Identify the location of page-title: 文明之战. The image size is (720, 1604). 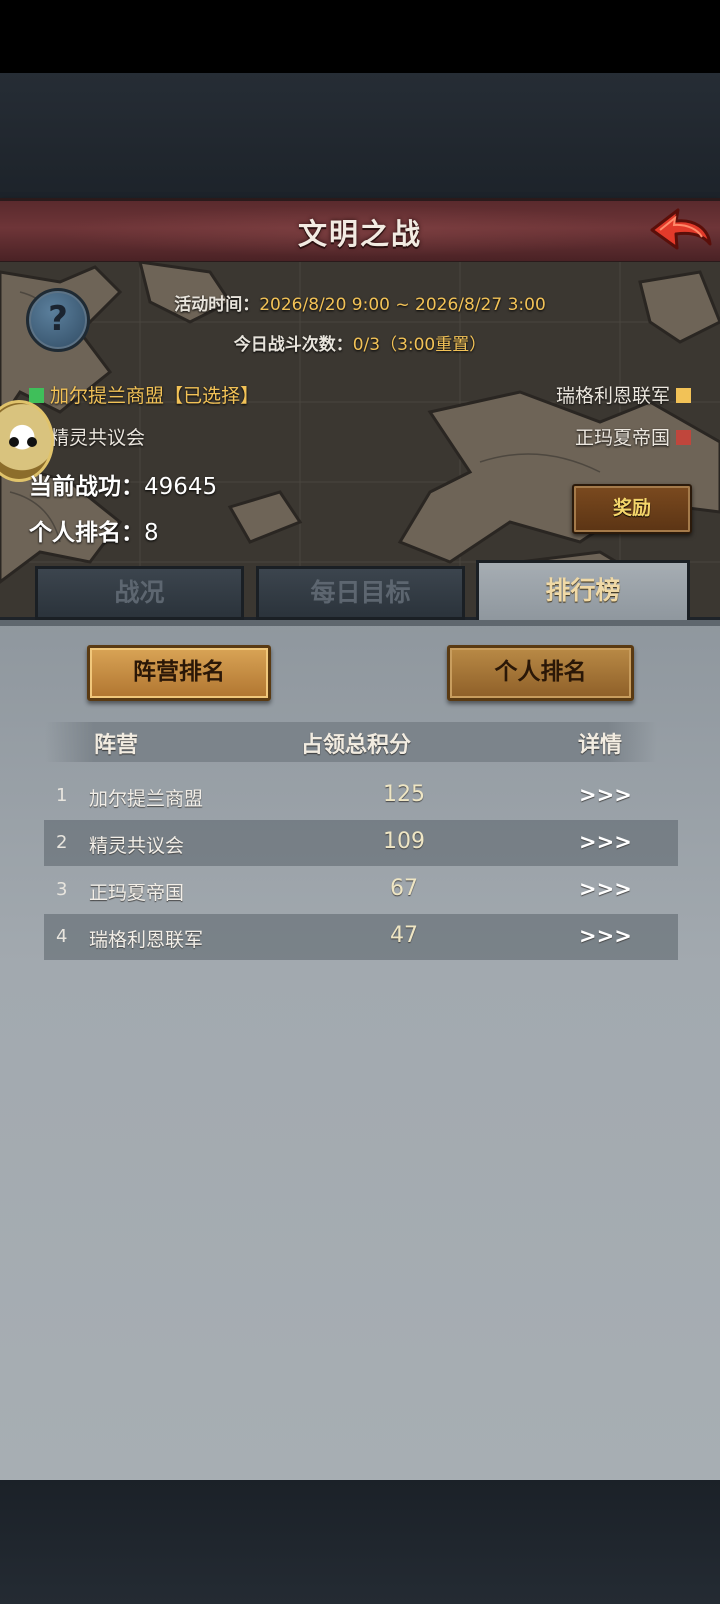
(359, 234).